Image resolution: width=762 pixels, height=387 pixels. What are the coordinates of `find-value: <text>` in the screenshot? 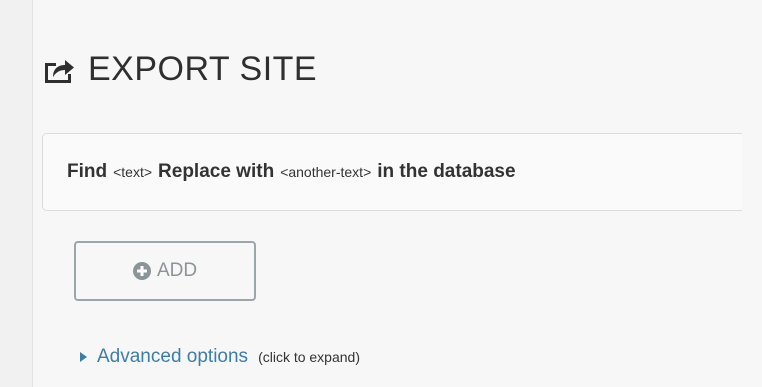 It's located at (133, 172).